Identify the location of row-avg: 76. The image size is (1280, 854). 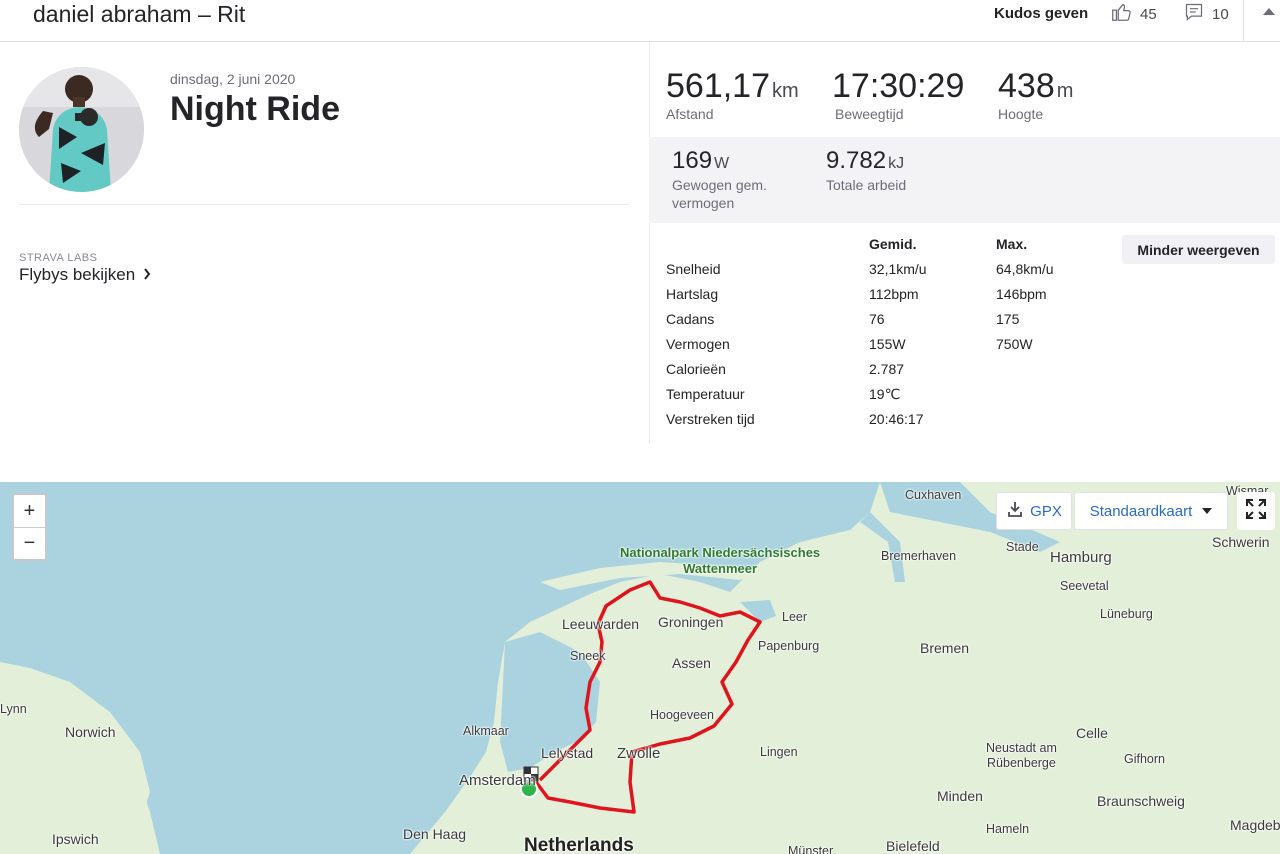
(877, 319).